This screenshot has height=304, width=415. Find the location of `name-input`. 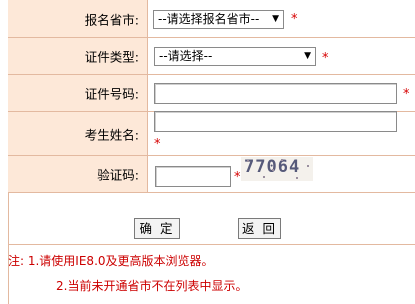

name-input is located at coordinates (275, 121).